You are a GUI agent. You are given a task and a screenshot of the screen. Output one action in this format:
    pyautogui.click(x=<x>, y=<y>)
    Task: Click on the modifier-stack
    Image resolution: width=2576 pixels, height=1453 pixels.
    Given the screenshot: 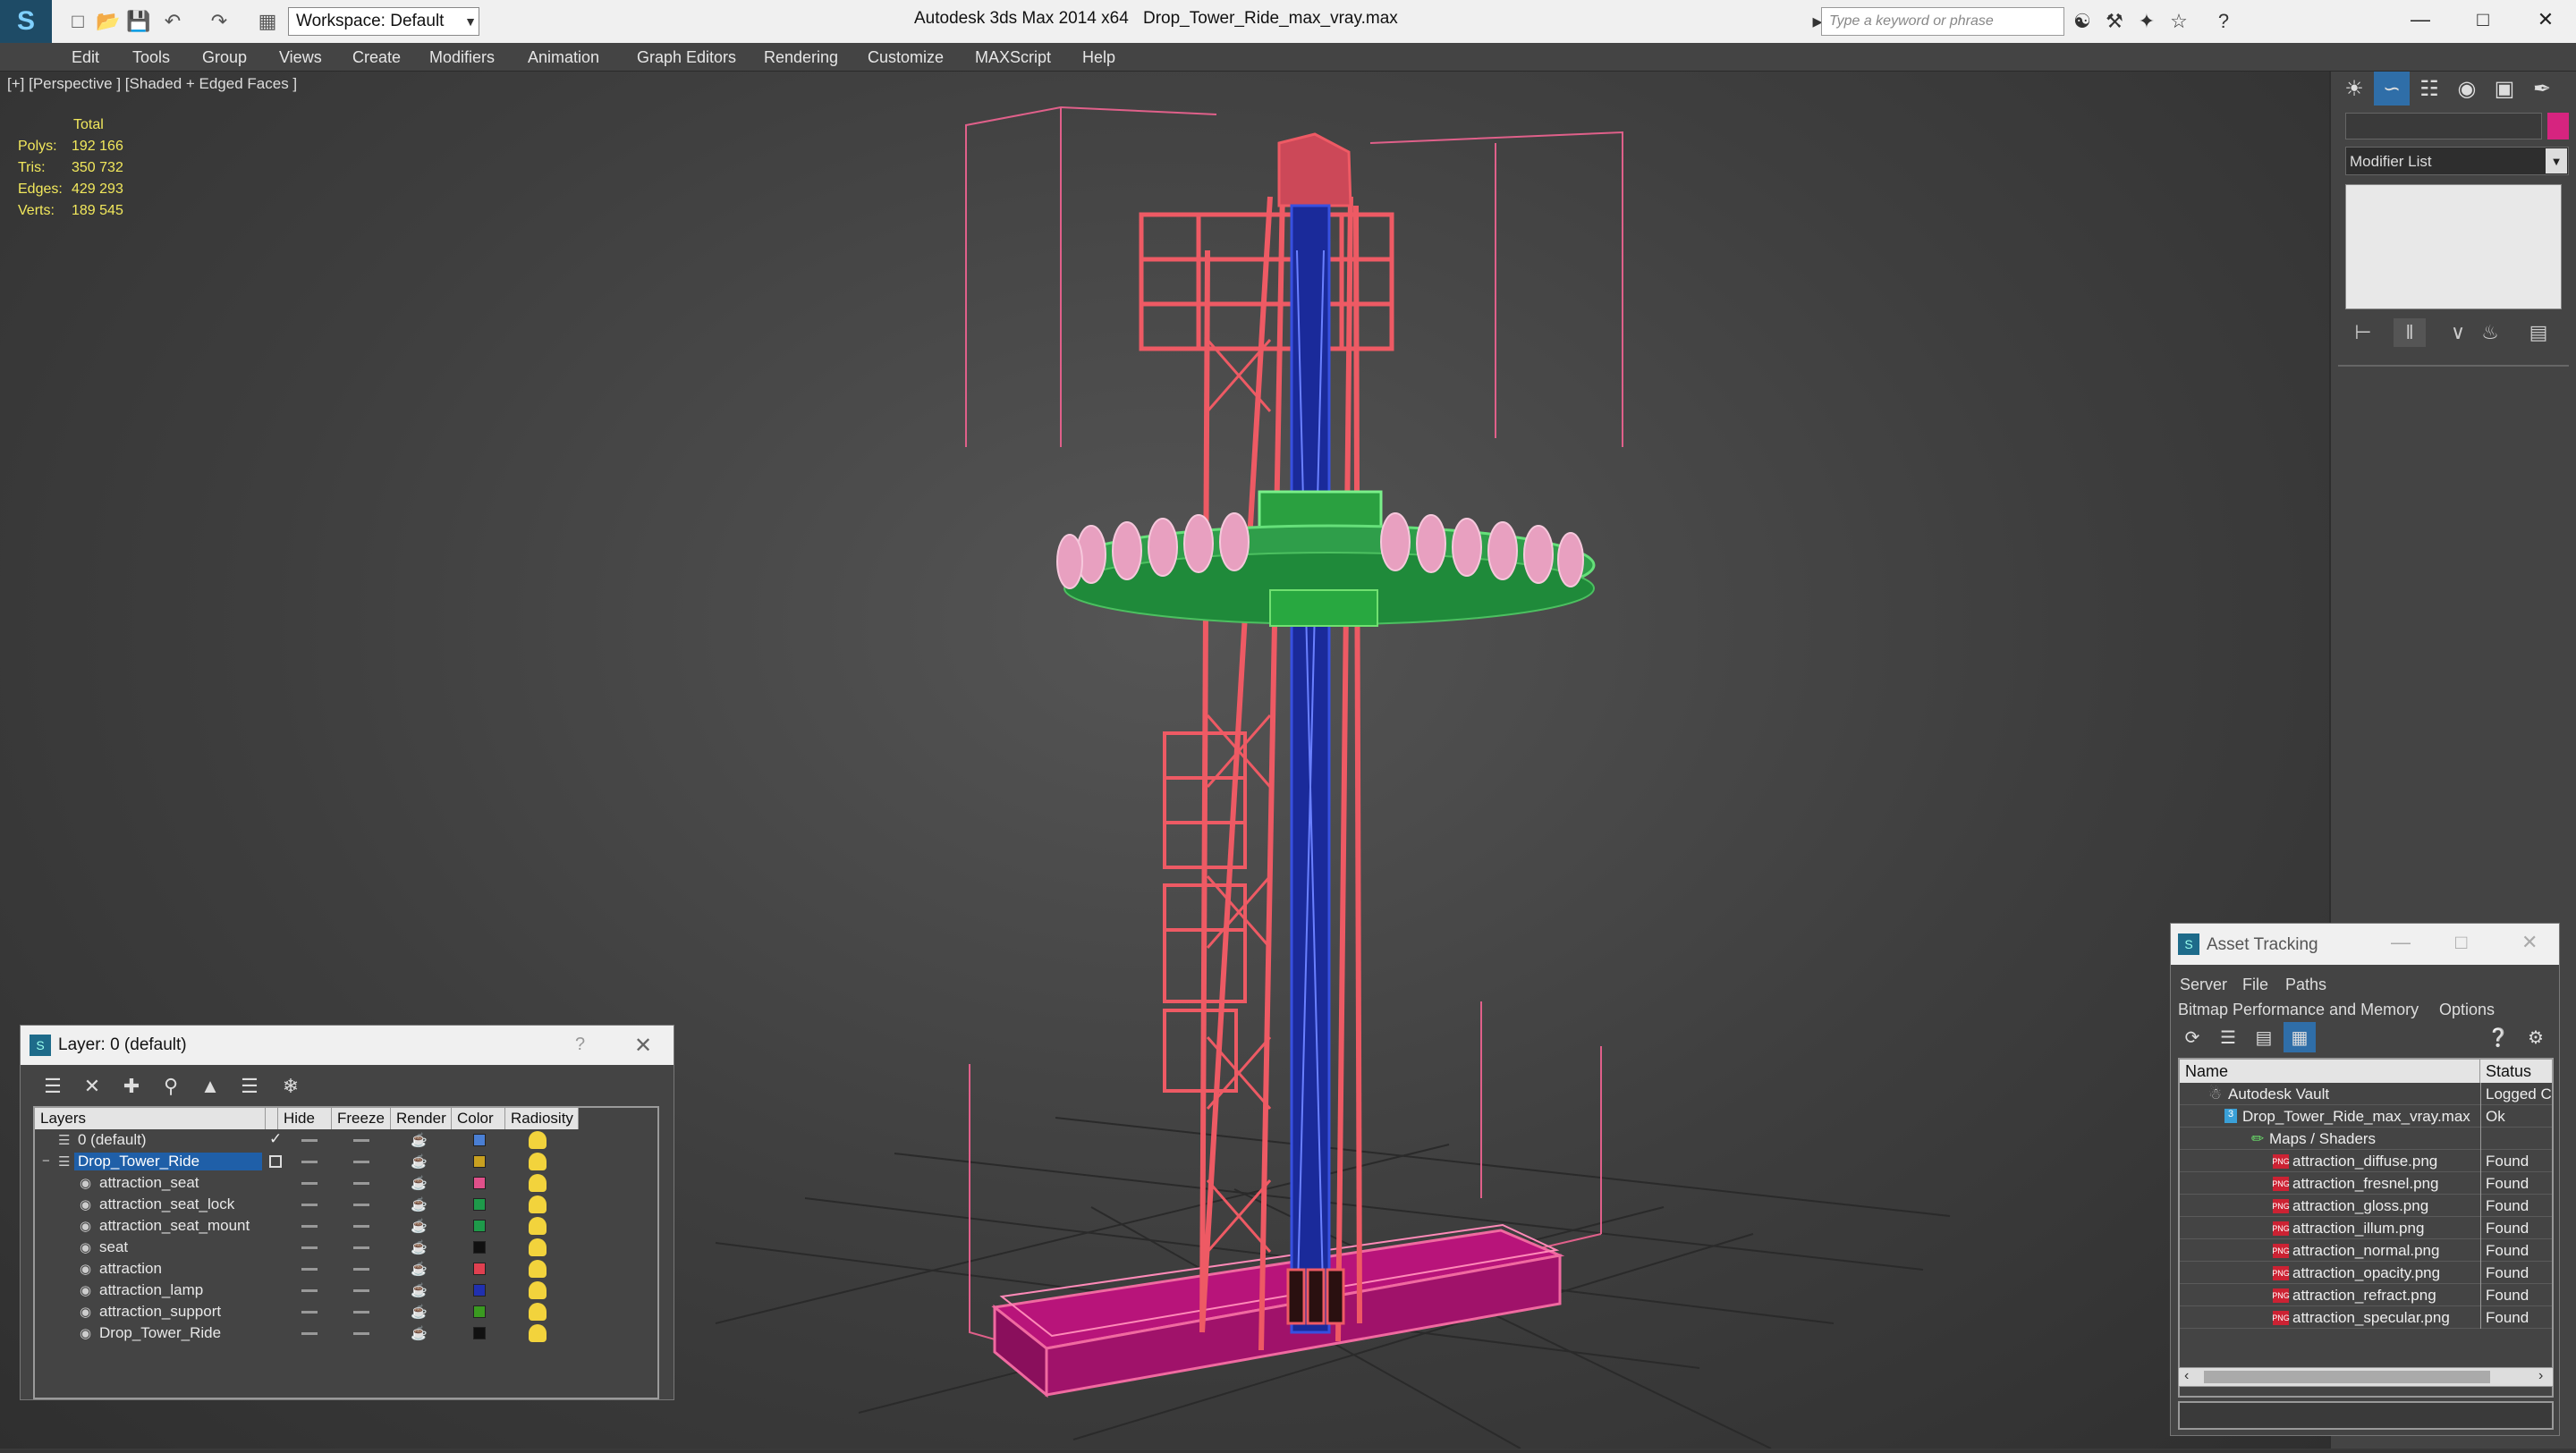 What is the action you would take?
    pyautogui.click(x=2453, y=246)
    